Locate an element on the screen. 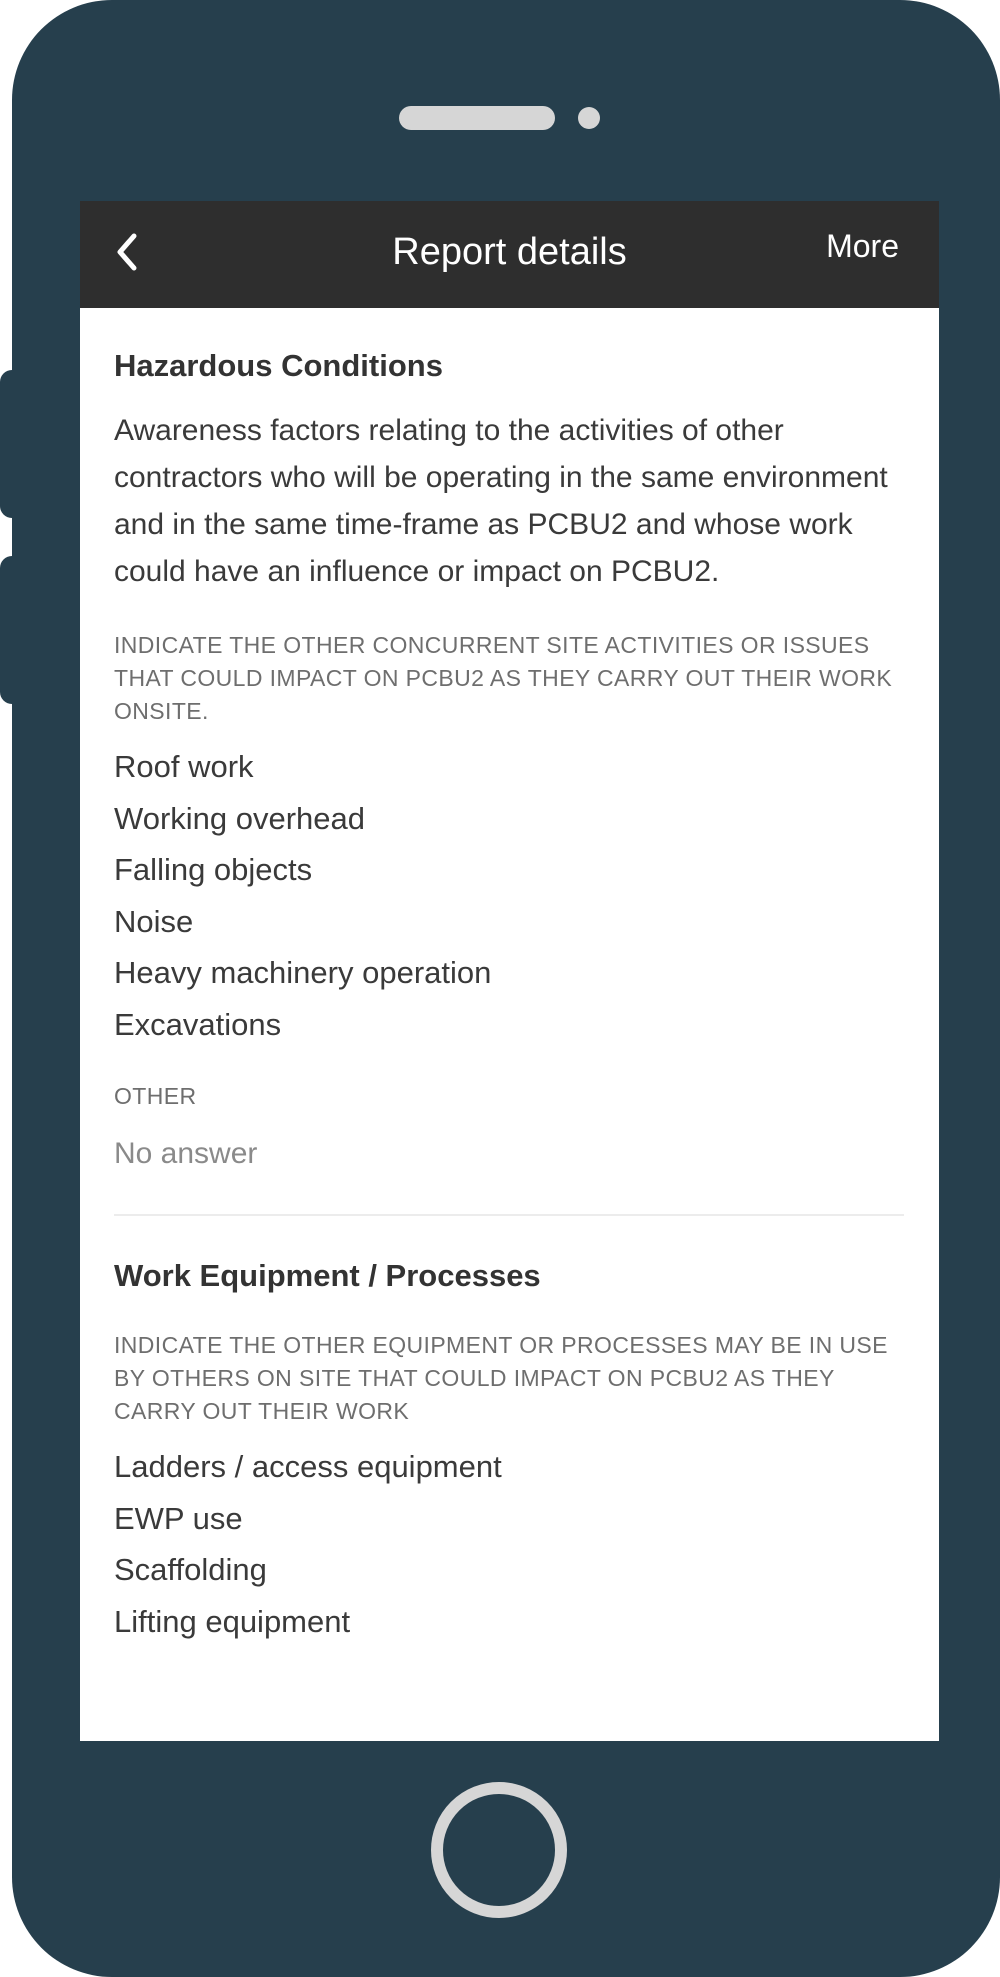 This screenshot has width=1000, height=1977. answer-item: Noise is located at coordinates (154, 921).